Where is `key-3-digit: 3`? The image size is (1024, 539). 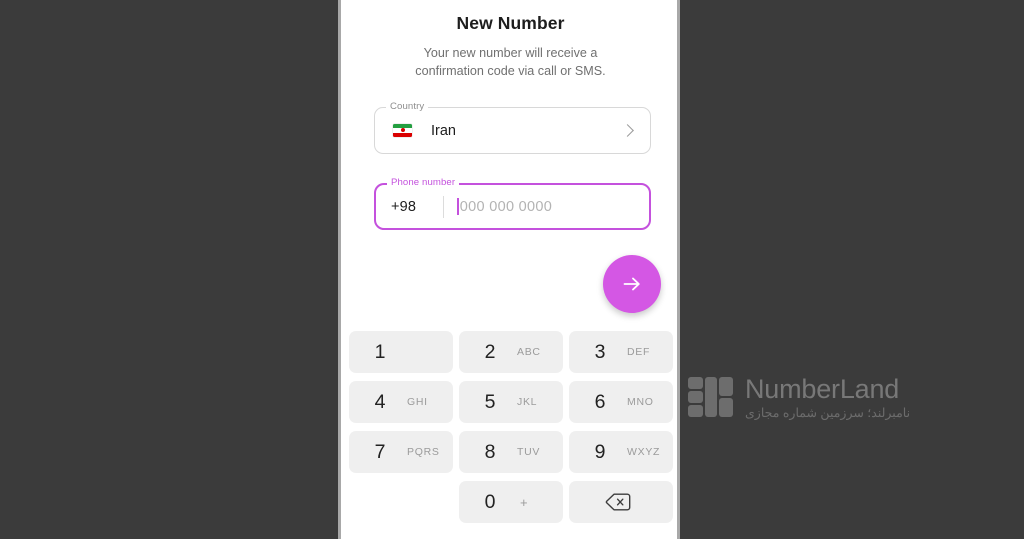
key-3-digit: 3 is located at coordinates (600, 351).